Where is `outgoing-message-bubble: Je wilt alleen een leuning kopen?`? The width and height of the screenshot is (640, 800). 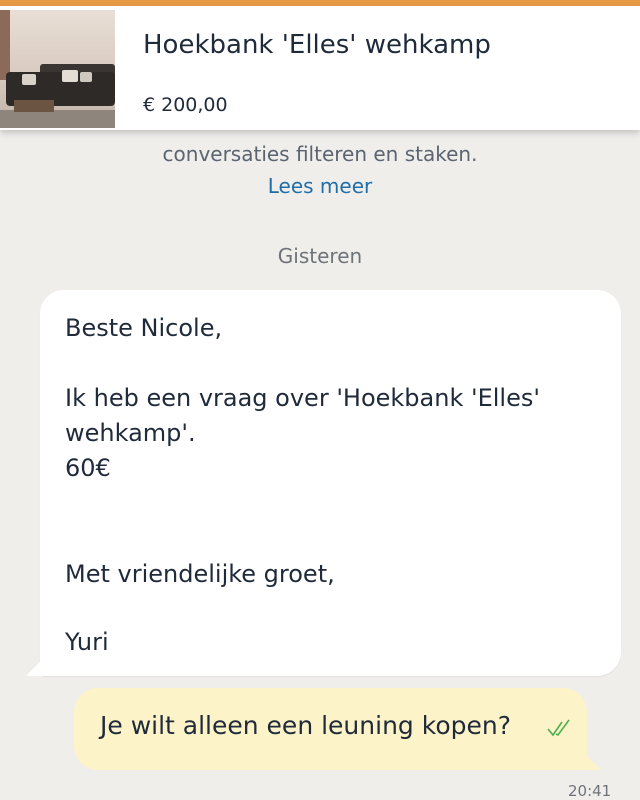 outgoing-message-bubble: Je wilt alleen een leuning kopen? is located at coordinates (337, 729).